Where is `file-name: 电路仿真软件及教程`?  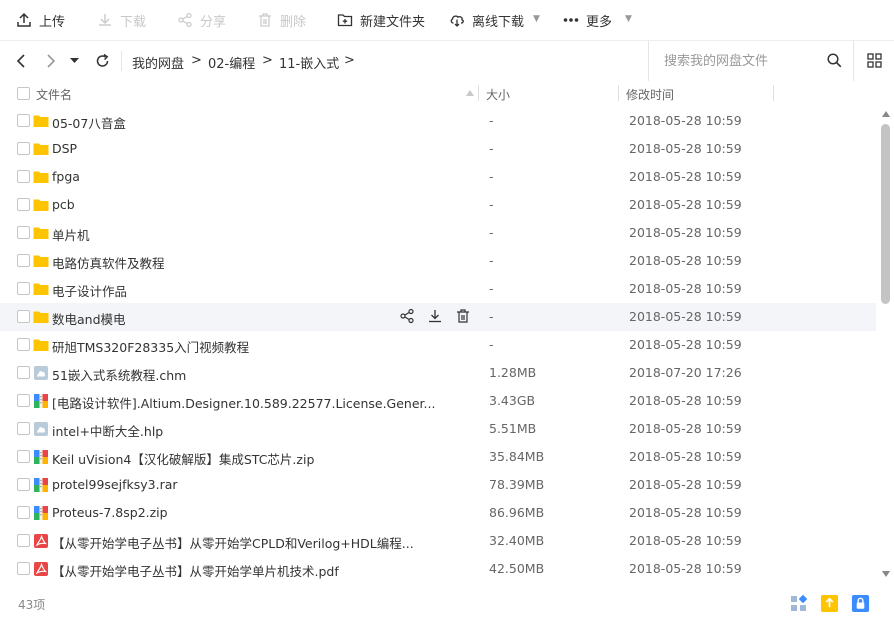
file-name: 电路仿真软件及教程 is located at coordinates (108, 262).